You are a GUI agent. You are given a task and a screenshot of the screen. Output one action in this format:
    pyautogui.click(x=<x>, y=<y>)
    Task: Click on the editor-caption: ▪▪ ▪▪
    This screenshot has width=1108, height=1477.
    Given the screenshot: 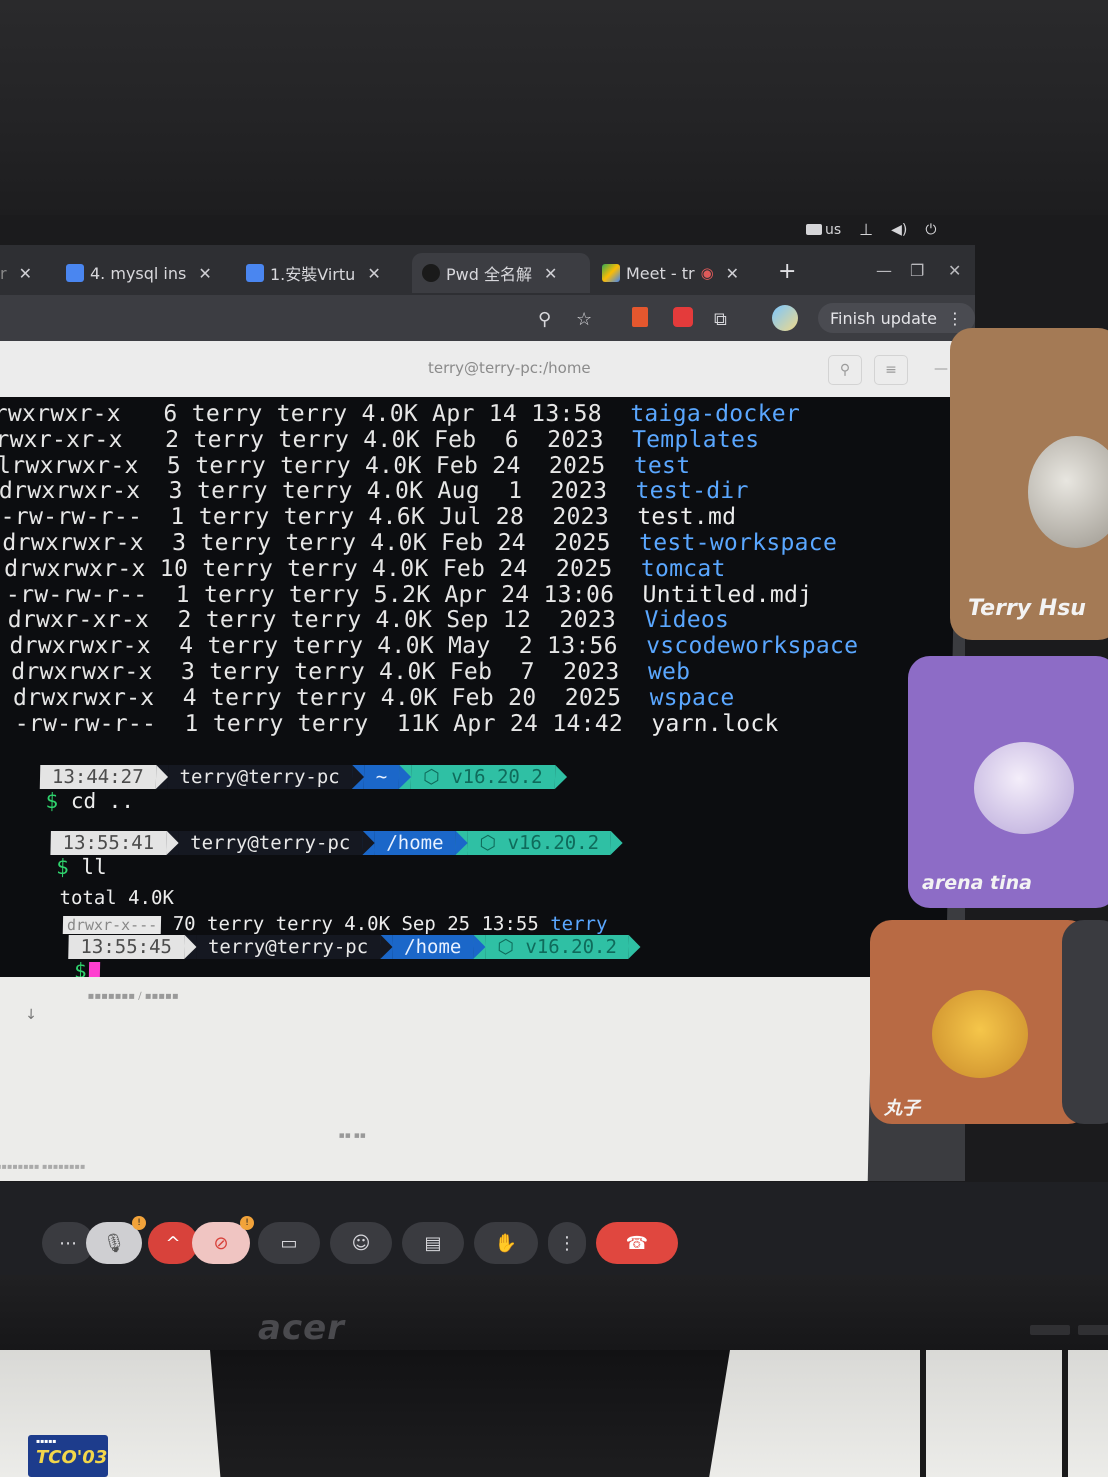 What is the action you would take?
    pyautogui.click(x=352, y=1136)
    